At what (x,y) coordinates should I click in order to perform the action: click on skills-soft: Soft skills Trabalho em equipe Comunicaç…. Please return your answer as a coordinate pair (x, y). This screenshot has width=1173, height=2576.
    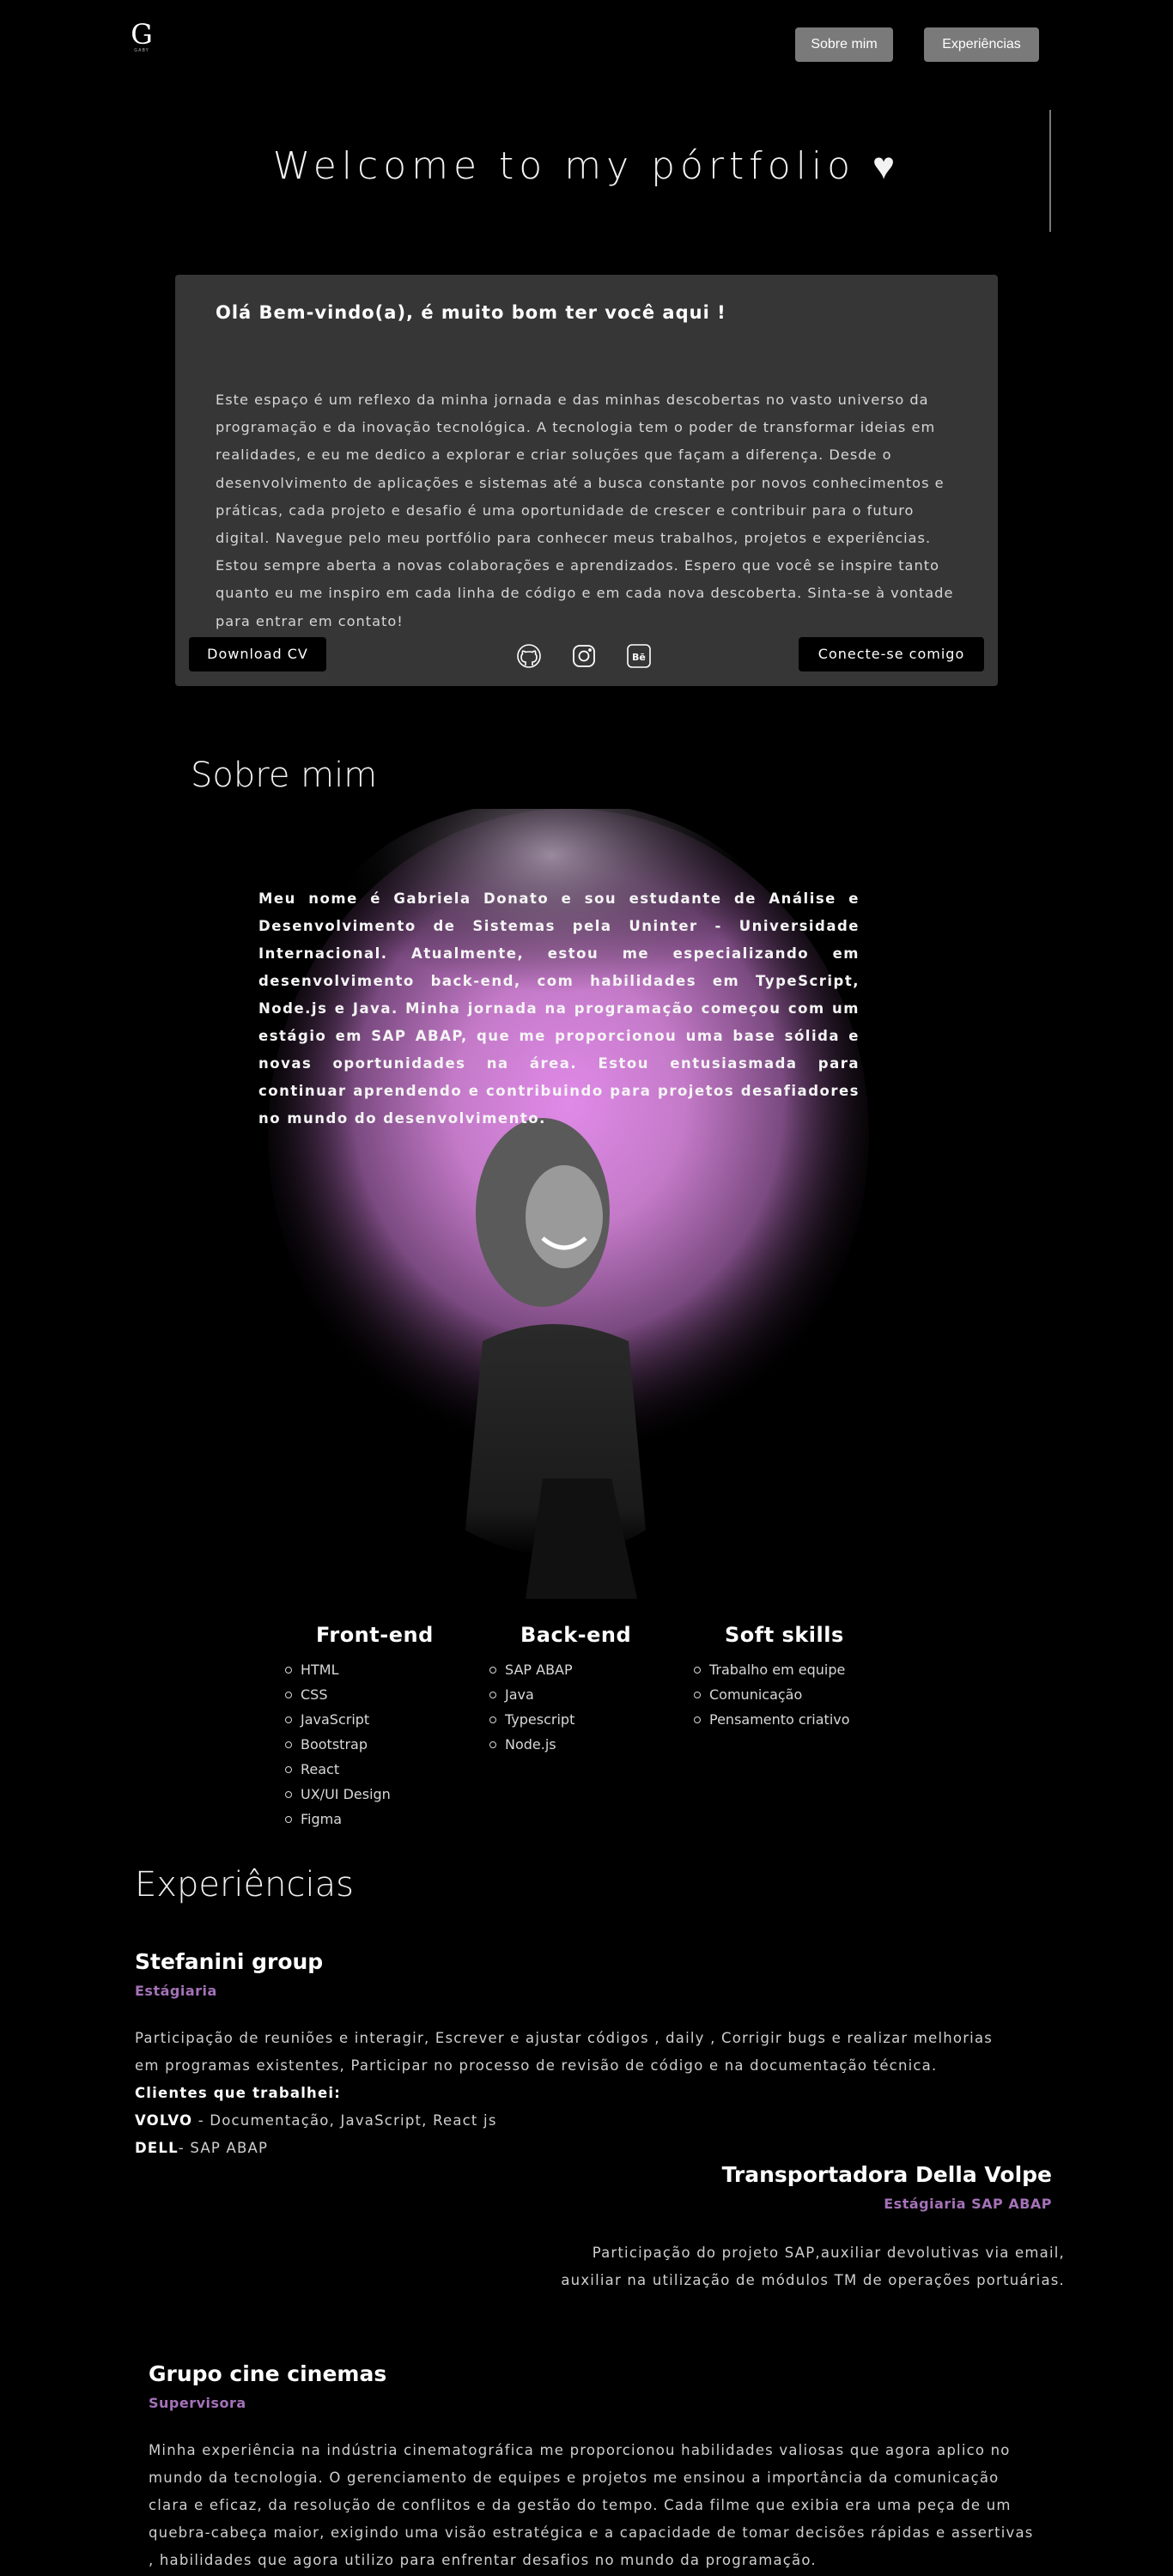
    Looking at the image, I should click on (772, 1678).